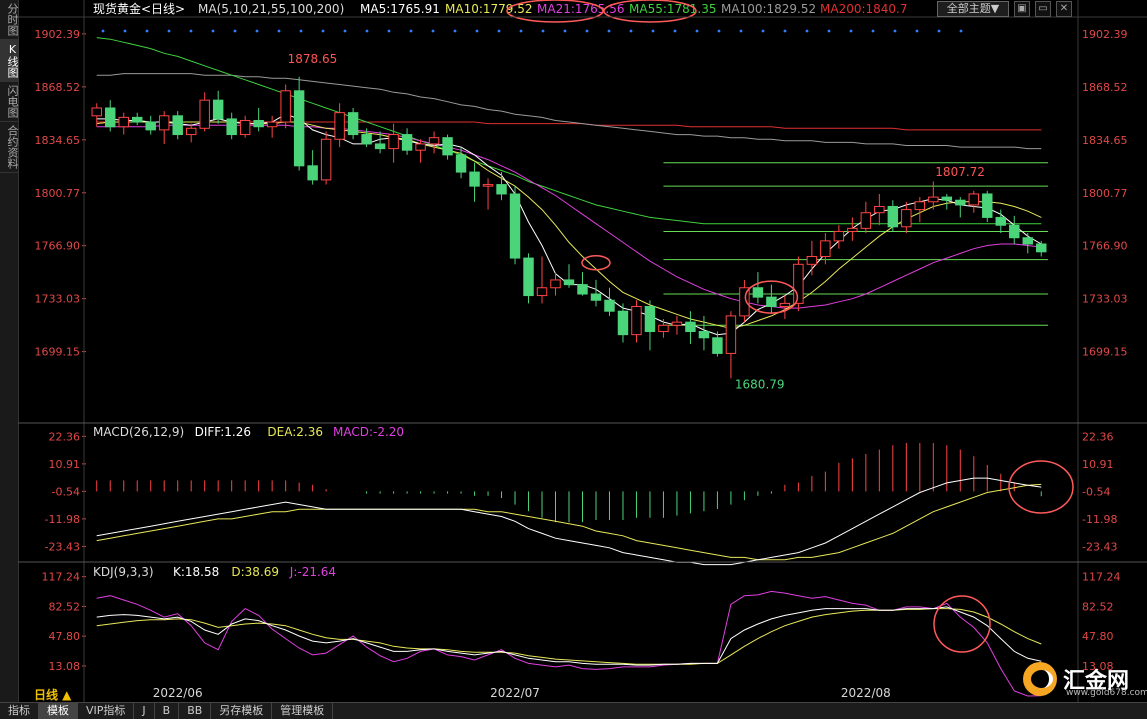 The image size is (1147, 719). Describe the element at coordinates (271, 9) in the screenshot. I see `legend-entry: MA(5,10,21,55,100,200)` at that location.